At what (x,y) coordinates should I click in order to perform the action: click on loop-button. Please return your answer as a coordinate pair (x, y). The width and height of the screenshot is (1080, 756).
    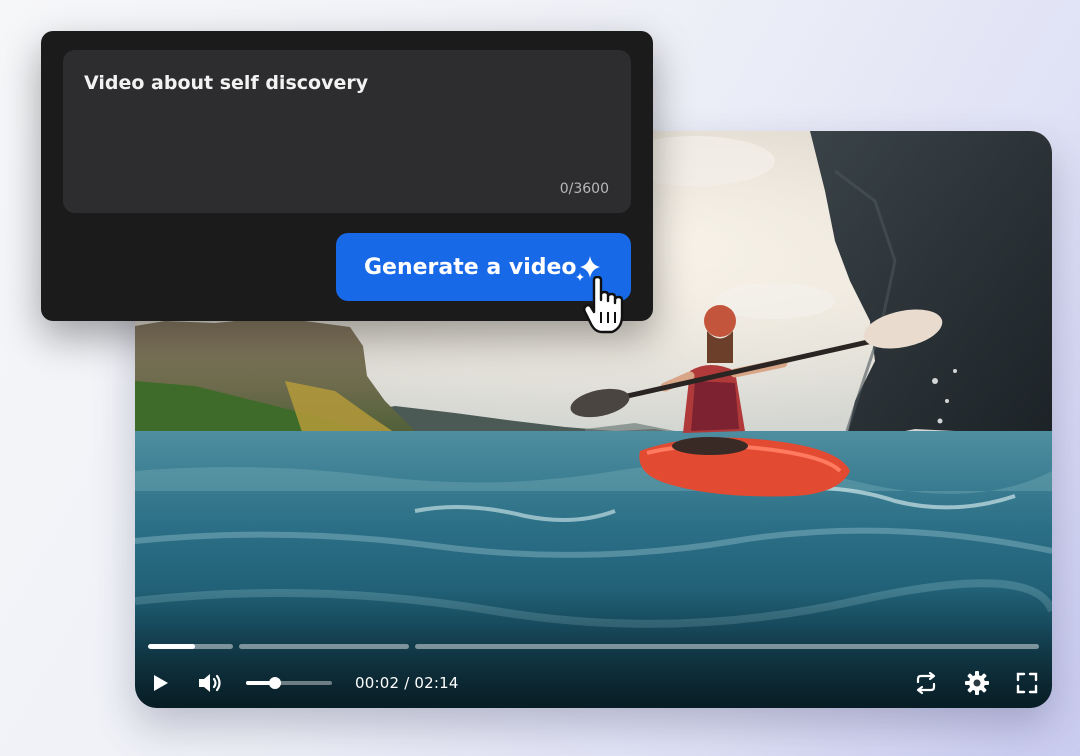
    Looking at the image, I should click on (926, 683).